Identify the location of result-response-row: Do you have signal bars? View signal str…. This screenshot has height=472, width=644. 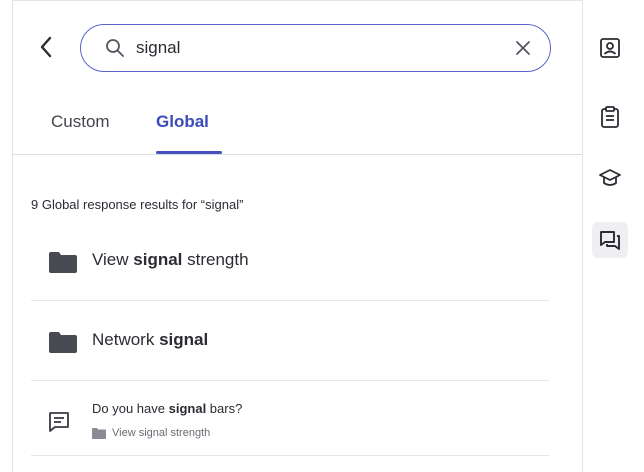
(290, 418).